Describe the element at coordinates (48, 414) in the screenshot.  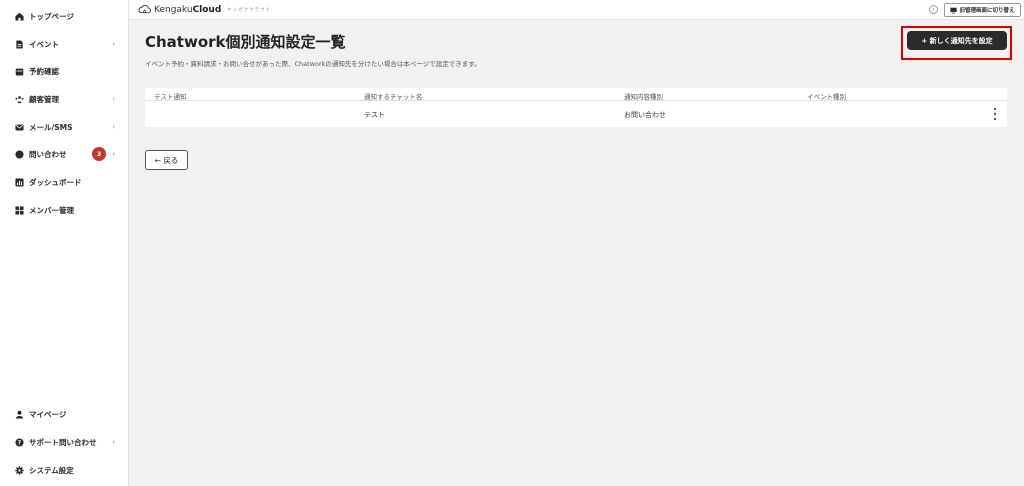
I see `sidebar-item-label: マイページ` at that location.